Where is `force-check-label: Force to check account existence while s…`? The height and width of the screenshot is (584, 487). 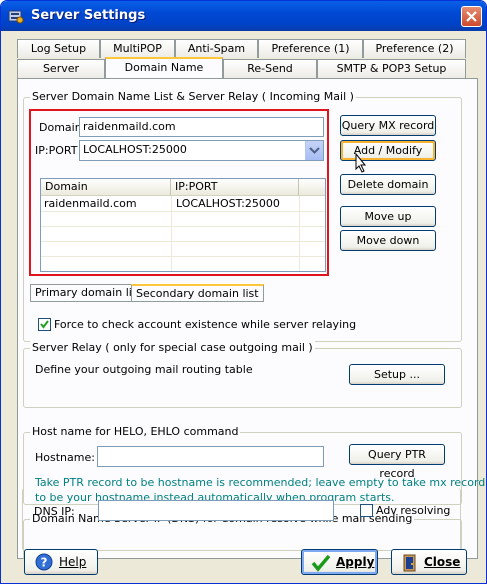 force-check-label: Force to check account existence while s… is located at coordinates (205, 324).